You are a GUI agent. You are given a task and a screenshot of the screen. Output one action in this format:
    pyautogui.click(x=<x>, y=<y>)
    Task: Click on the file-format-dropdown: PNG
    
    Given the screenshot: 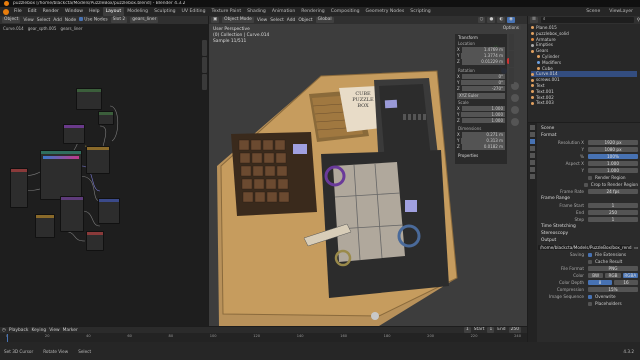 What is the action you would take?
    pyautogui.click(x=613, y=268)
    